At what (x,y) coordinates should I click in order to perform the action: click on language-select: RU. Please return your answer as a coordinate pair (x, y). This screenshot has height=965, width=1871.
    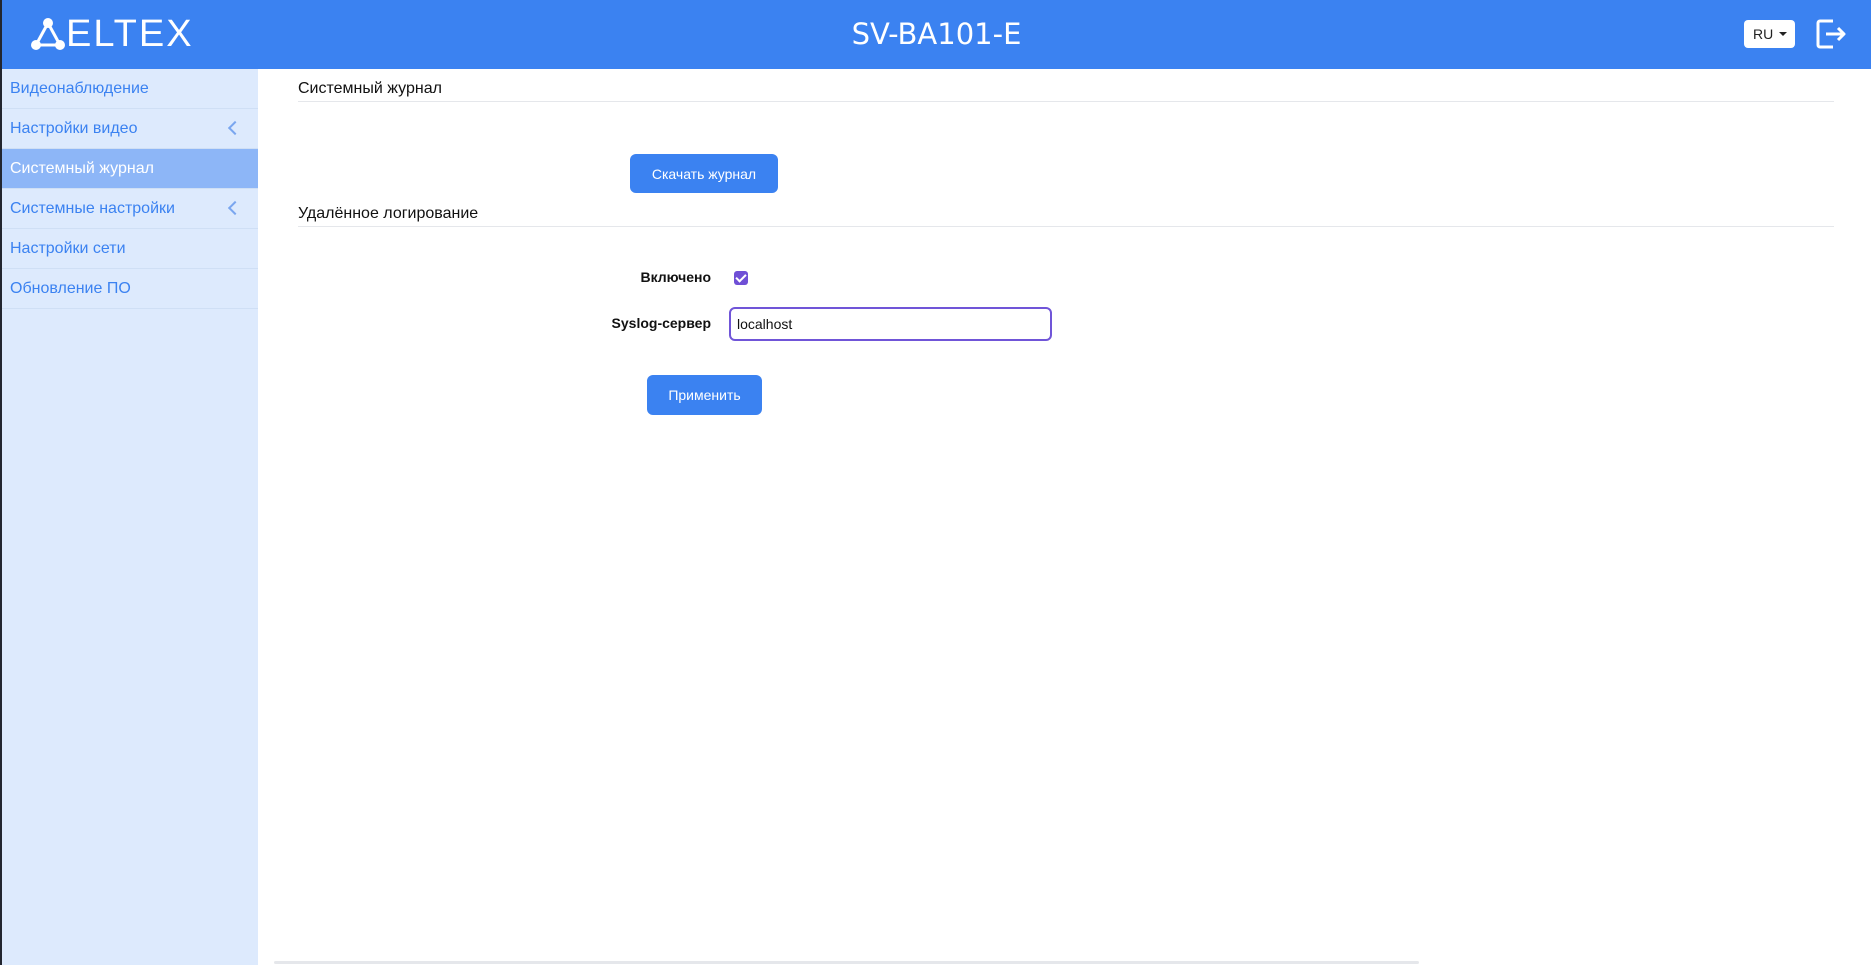
    Looking at the image, I should click on (1769, 34).